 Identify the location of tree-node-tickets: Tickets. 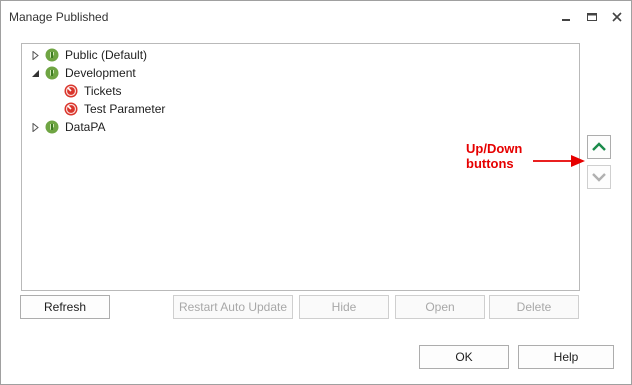
(93, 91).